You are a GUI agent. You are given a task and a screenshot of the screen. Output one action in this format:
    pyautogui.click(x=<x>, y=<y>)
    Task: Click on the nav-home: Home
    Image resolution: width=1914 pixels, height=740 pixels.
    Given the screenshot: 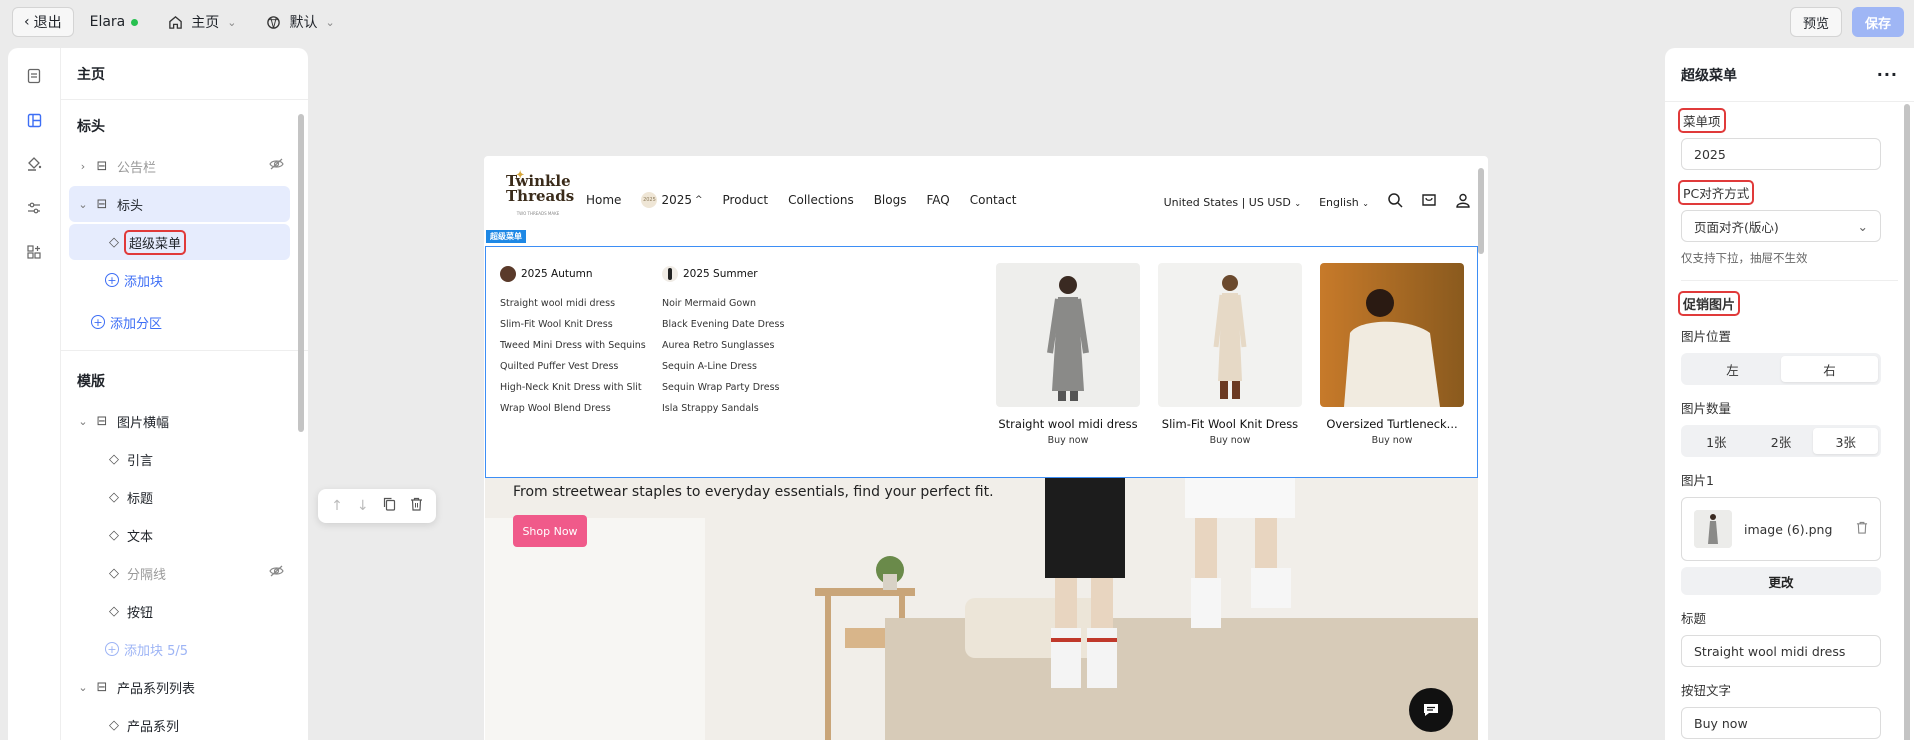 What is the action you would take?
    pyautogui.click(x=603, y=200)
    